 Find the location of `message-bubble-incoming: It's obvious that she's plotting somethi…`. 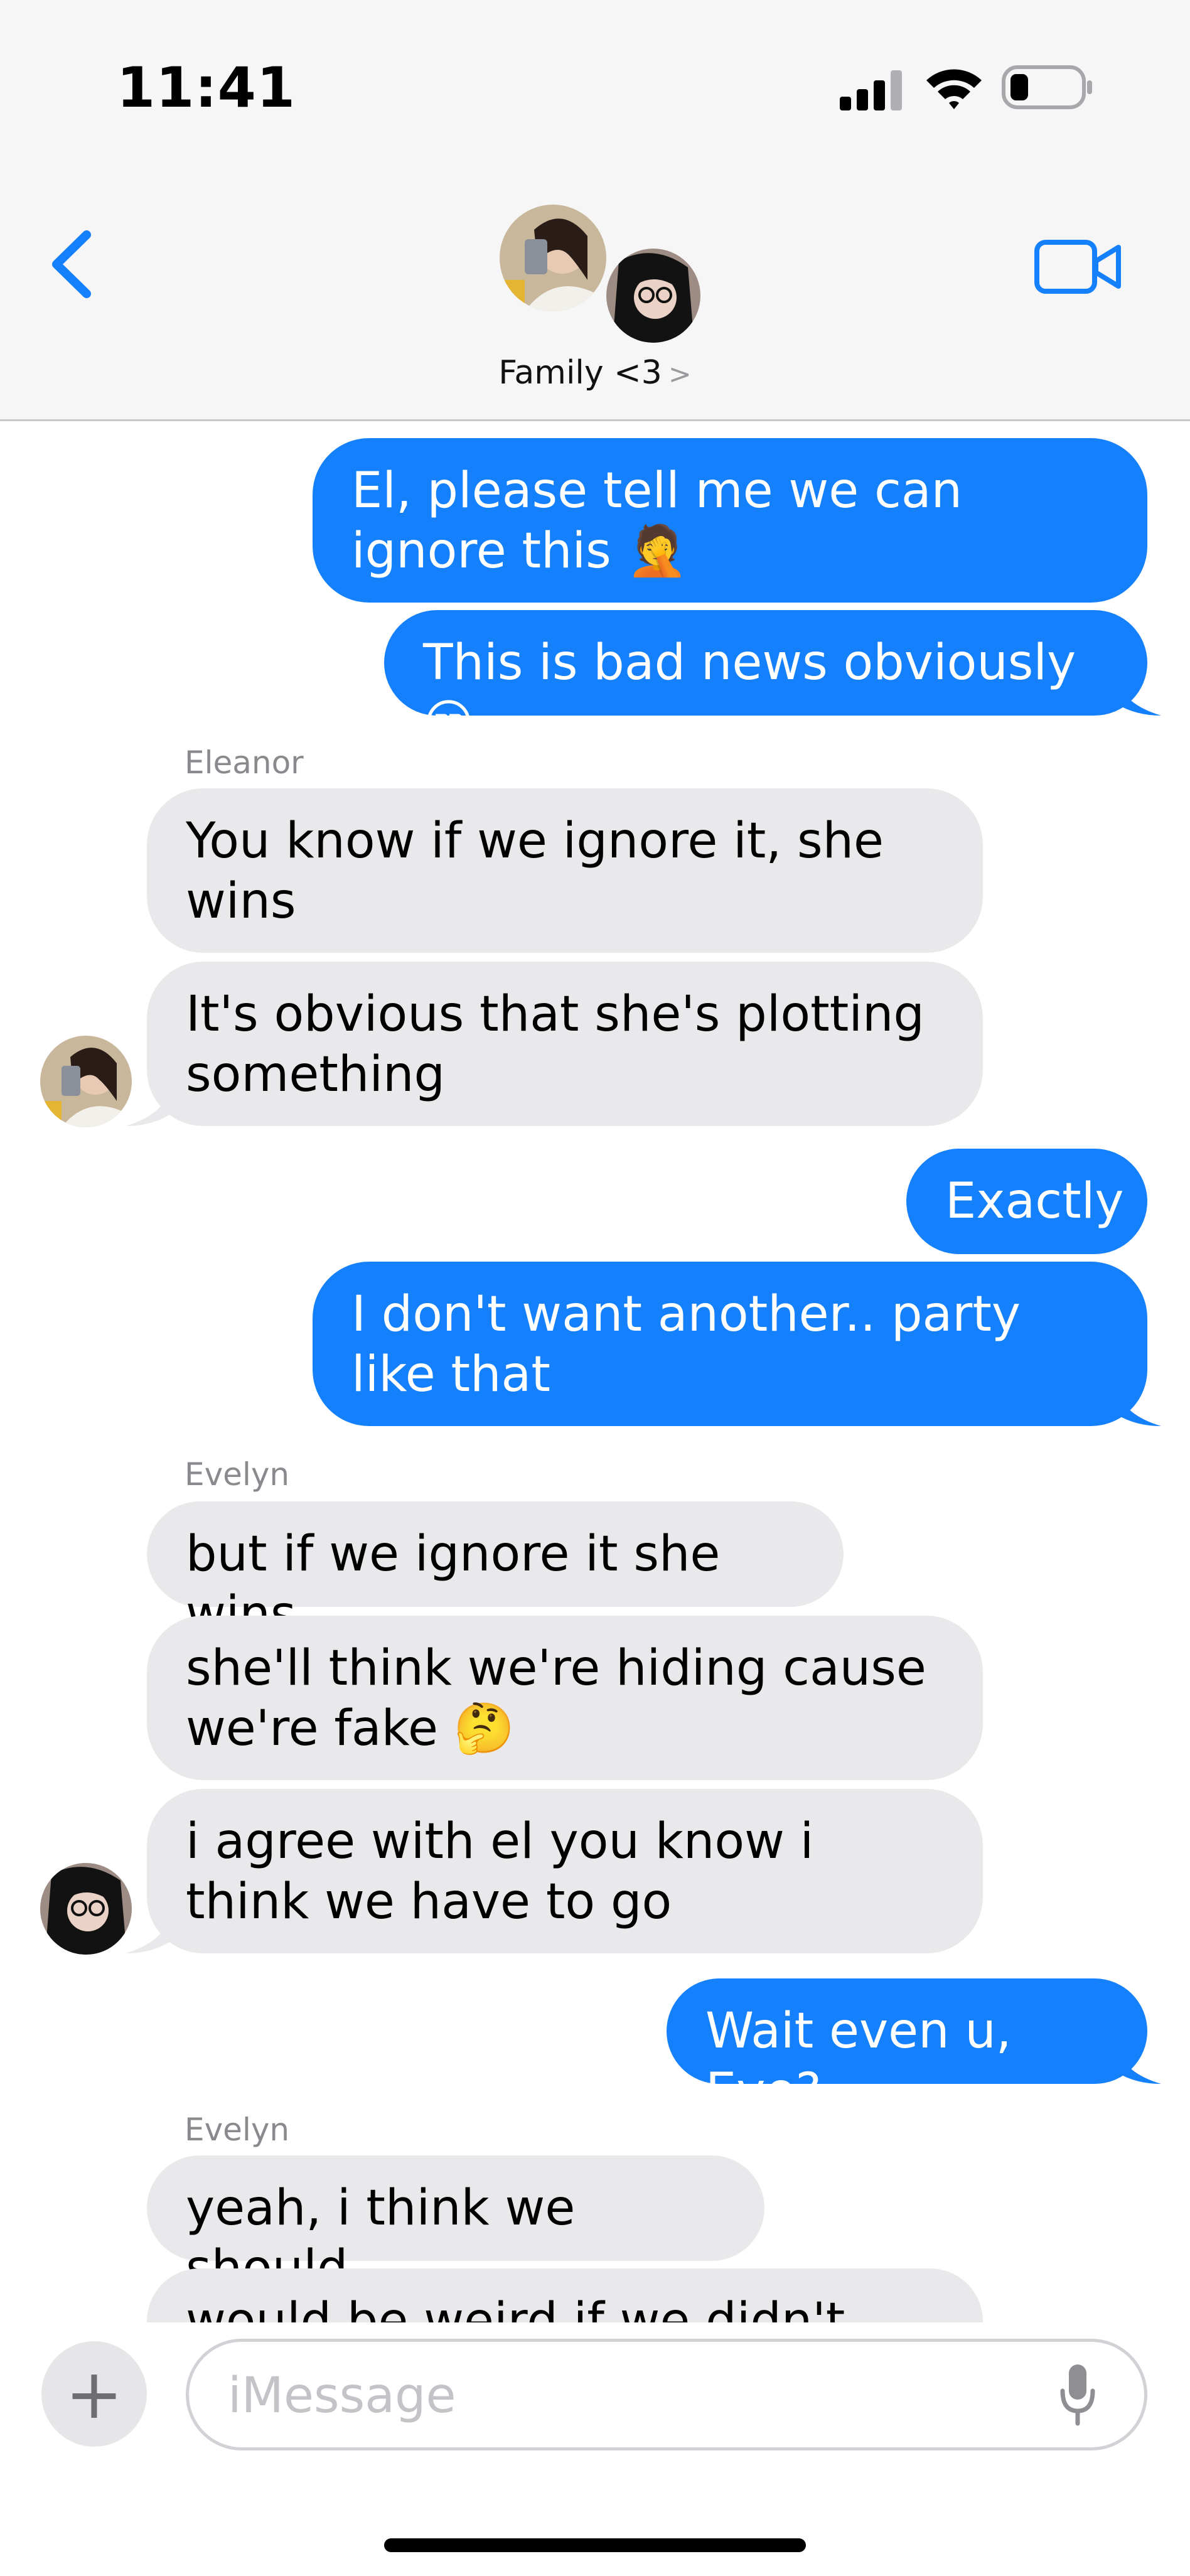

message-bubble-incoming: It's obvious that she's plotting somethi… is located at coordinates (565, 1044).